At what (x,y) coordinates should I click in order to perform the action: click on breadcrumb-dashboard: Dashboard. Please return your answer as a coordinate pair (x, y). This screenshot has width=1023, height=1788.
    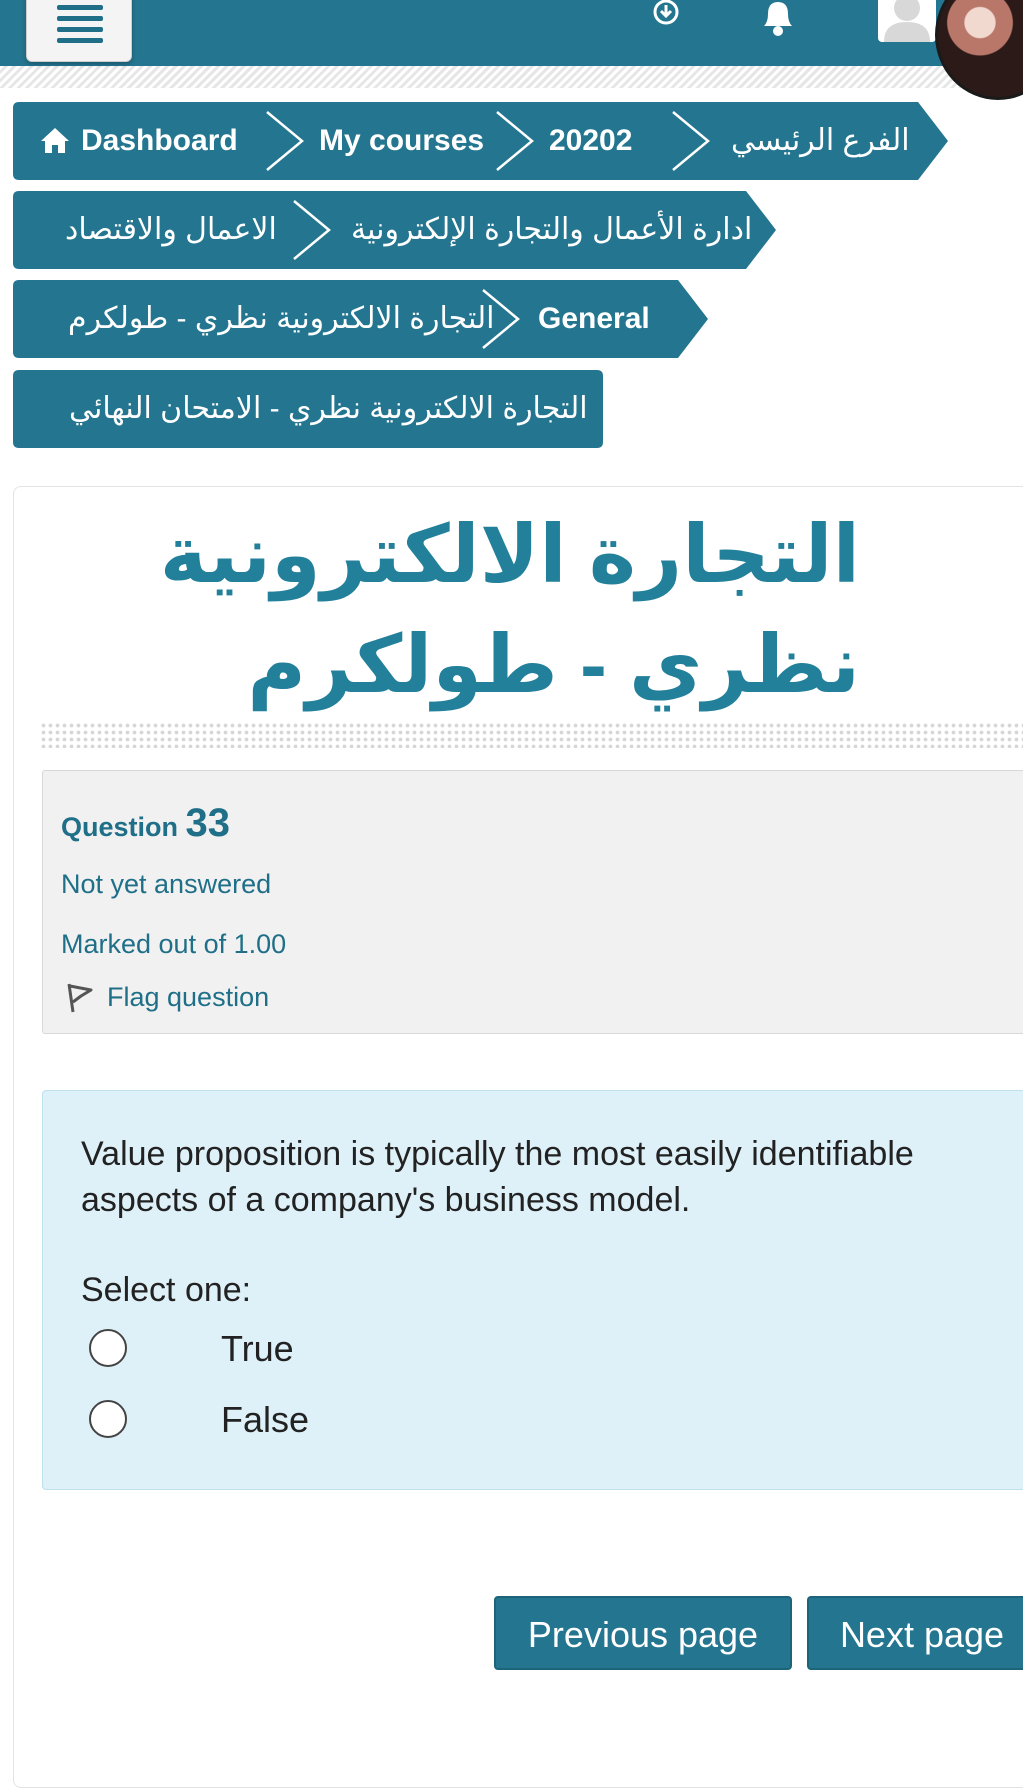
    Looking at the image, I should click on (159, 141).